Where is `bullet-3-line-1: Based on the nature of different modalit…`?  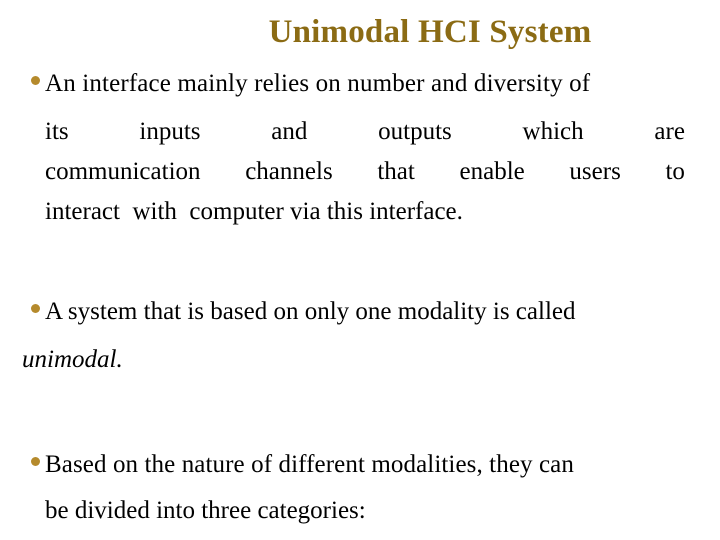
bullet-3-line-1: Based on the nature of different modalit… is located at coordinates (309, 464).